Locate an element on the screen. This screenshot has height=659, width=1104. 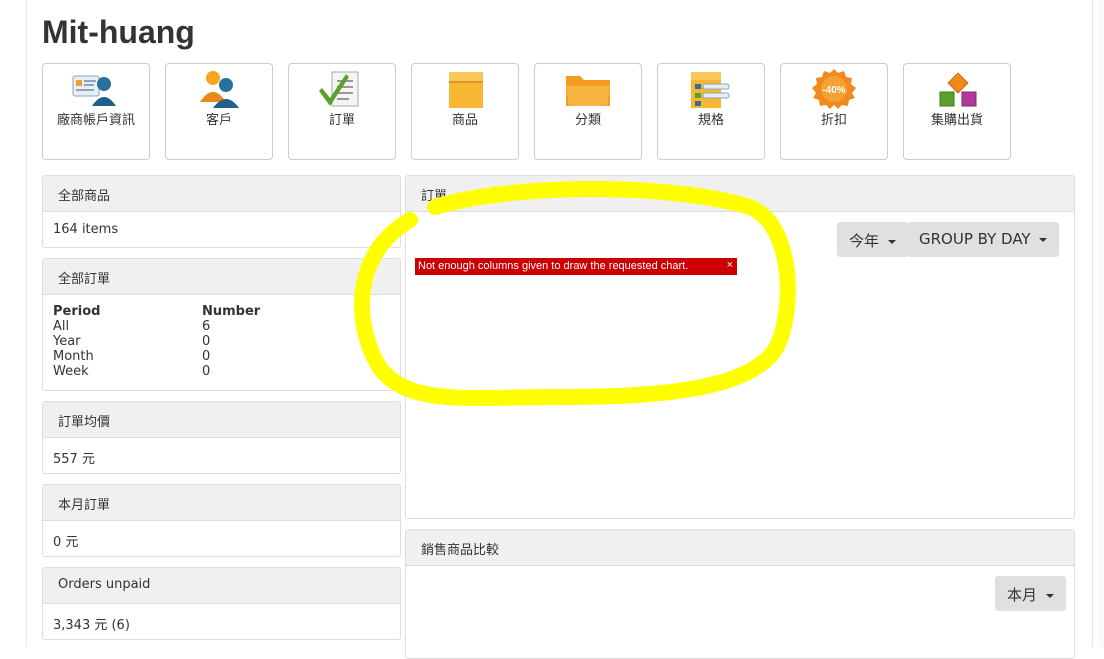
customers-icon is located at coordinates (219, 89).